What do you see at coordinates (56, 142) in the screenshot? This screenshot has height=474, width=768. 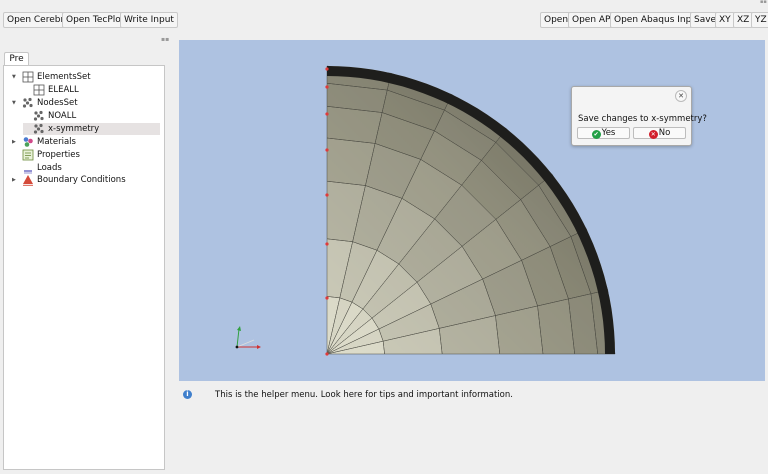 I see `tree-item-label: Materials` at bounding box center [56, 142].